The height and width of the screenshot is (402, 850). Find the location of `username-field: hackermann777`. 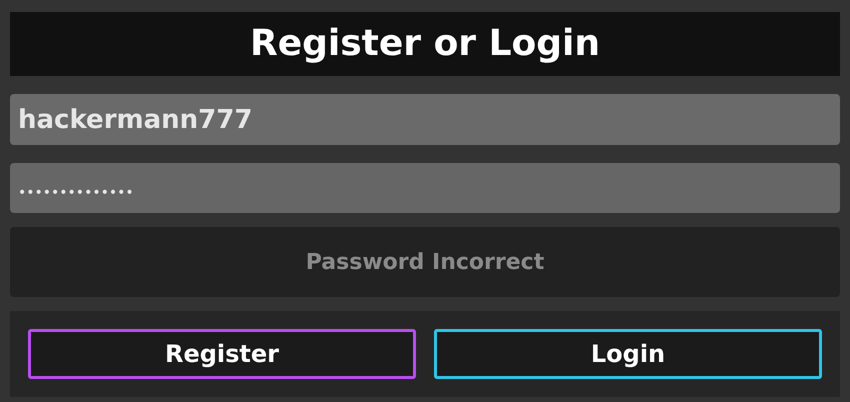

username-field: hackermann777 is located at coordinates (425, 119).